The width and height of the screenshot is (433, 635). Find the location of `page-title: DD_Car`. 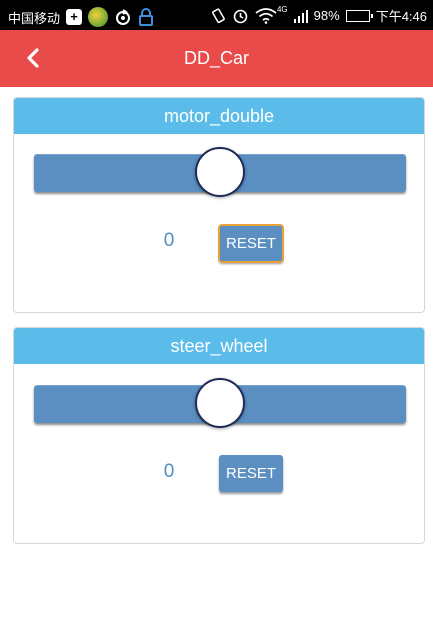

page-title: DD_Car is located at coordinates (216, 58).